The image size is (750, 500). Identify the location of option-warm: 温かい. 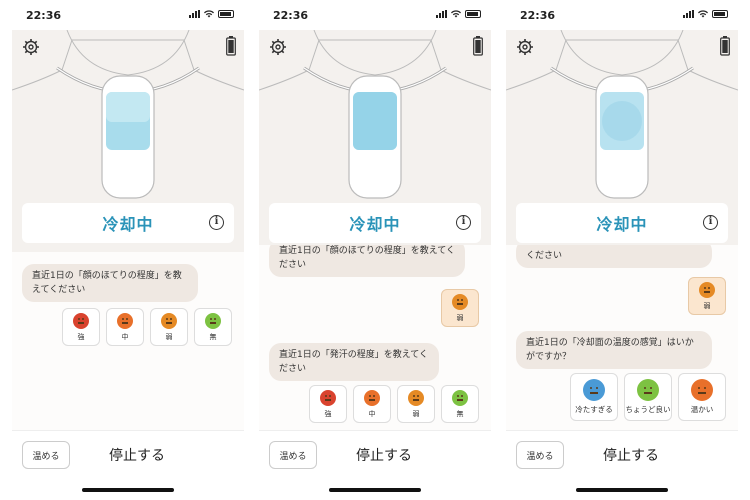
(702, 397).